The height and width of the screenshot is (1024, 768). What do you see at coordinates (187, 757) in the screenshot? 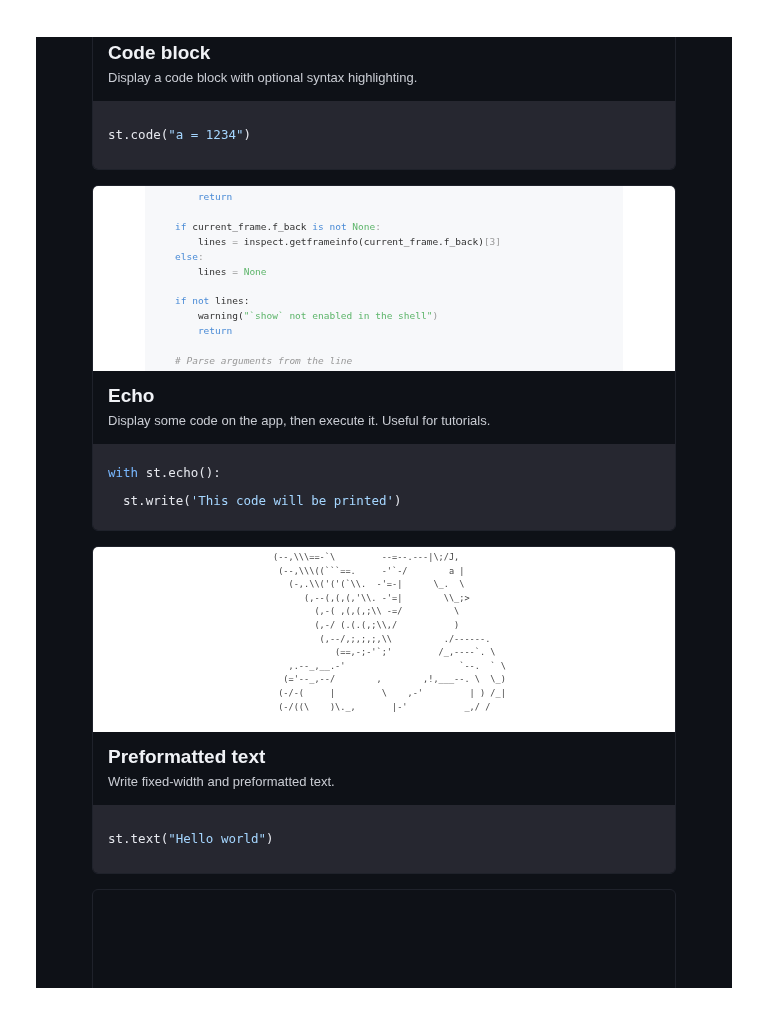
I see `card-title: Preformatted text` at bounding box center [187, 757].